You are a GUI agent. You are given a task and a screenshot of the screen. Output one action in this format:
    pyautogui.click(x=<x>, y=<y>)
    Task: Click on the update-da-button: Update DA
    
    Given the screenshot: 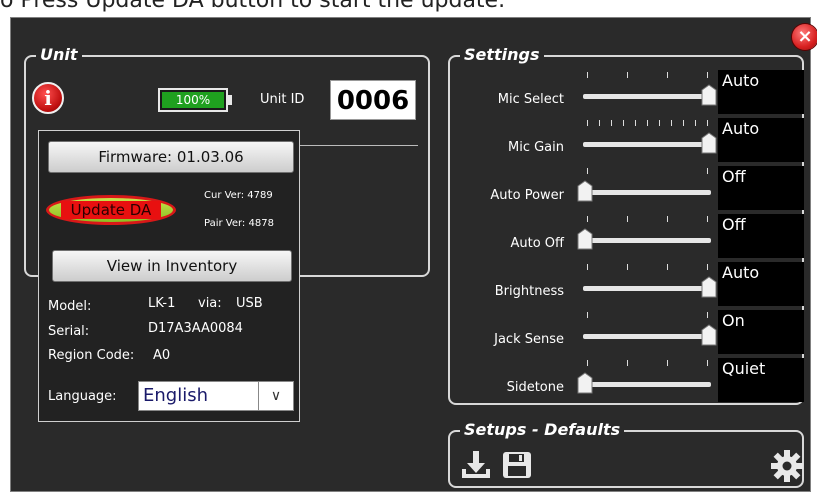 What is the action you would take?
    pyautogui.click(x=111, y=210)
    